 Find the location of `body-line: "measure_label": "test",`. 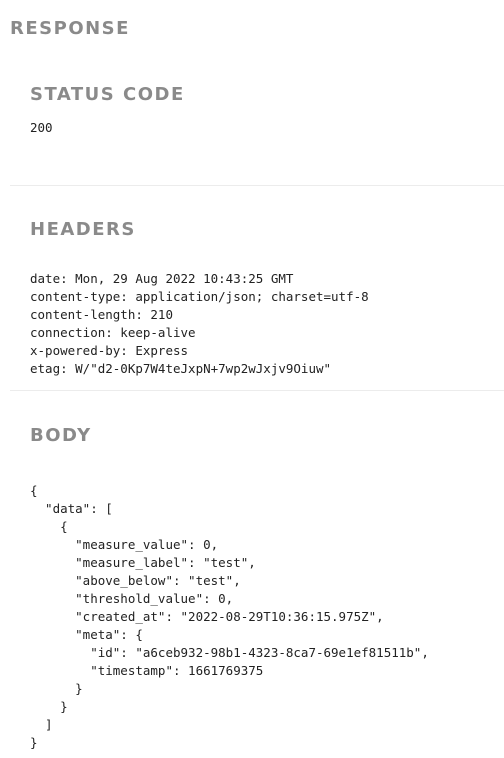

body-line: "measure_label": "test", is located at coordinates (143, 562).